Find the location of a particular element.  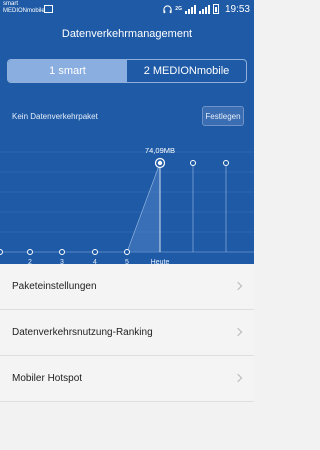

menu-item-usage-ranking: Datenverkehrsnutzung-Ranking is located at coordinates (127, 333).